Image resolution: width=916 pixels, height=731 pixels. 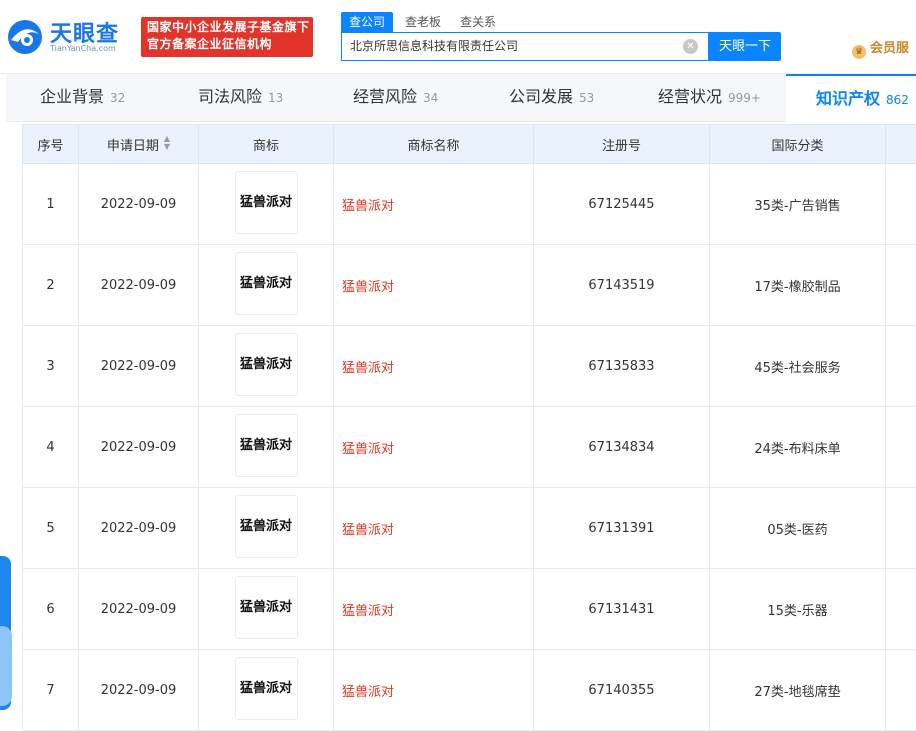 What do you see at coordinates (797, 366) in the screenshot?
I see `cell-intl-class: 45类-社会服务` at bounding box center [797, 366].